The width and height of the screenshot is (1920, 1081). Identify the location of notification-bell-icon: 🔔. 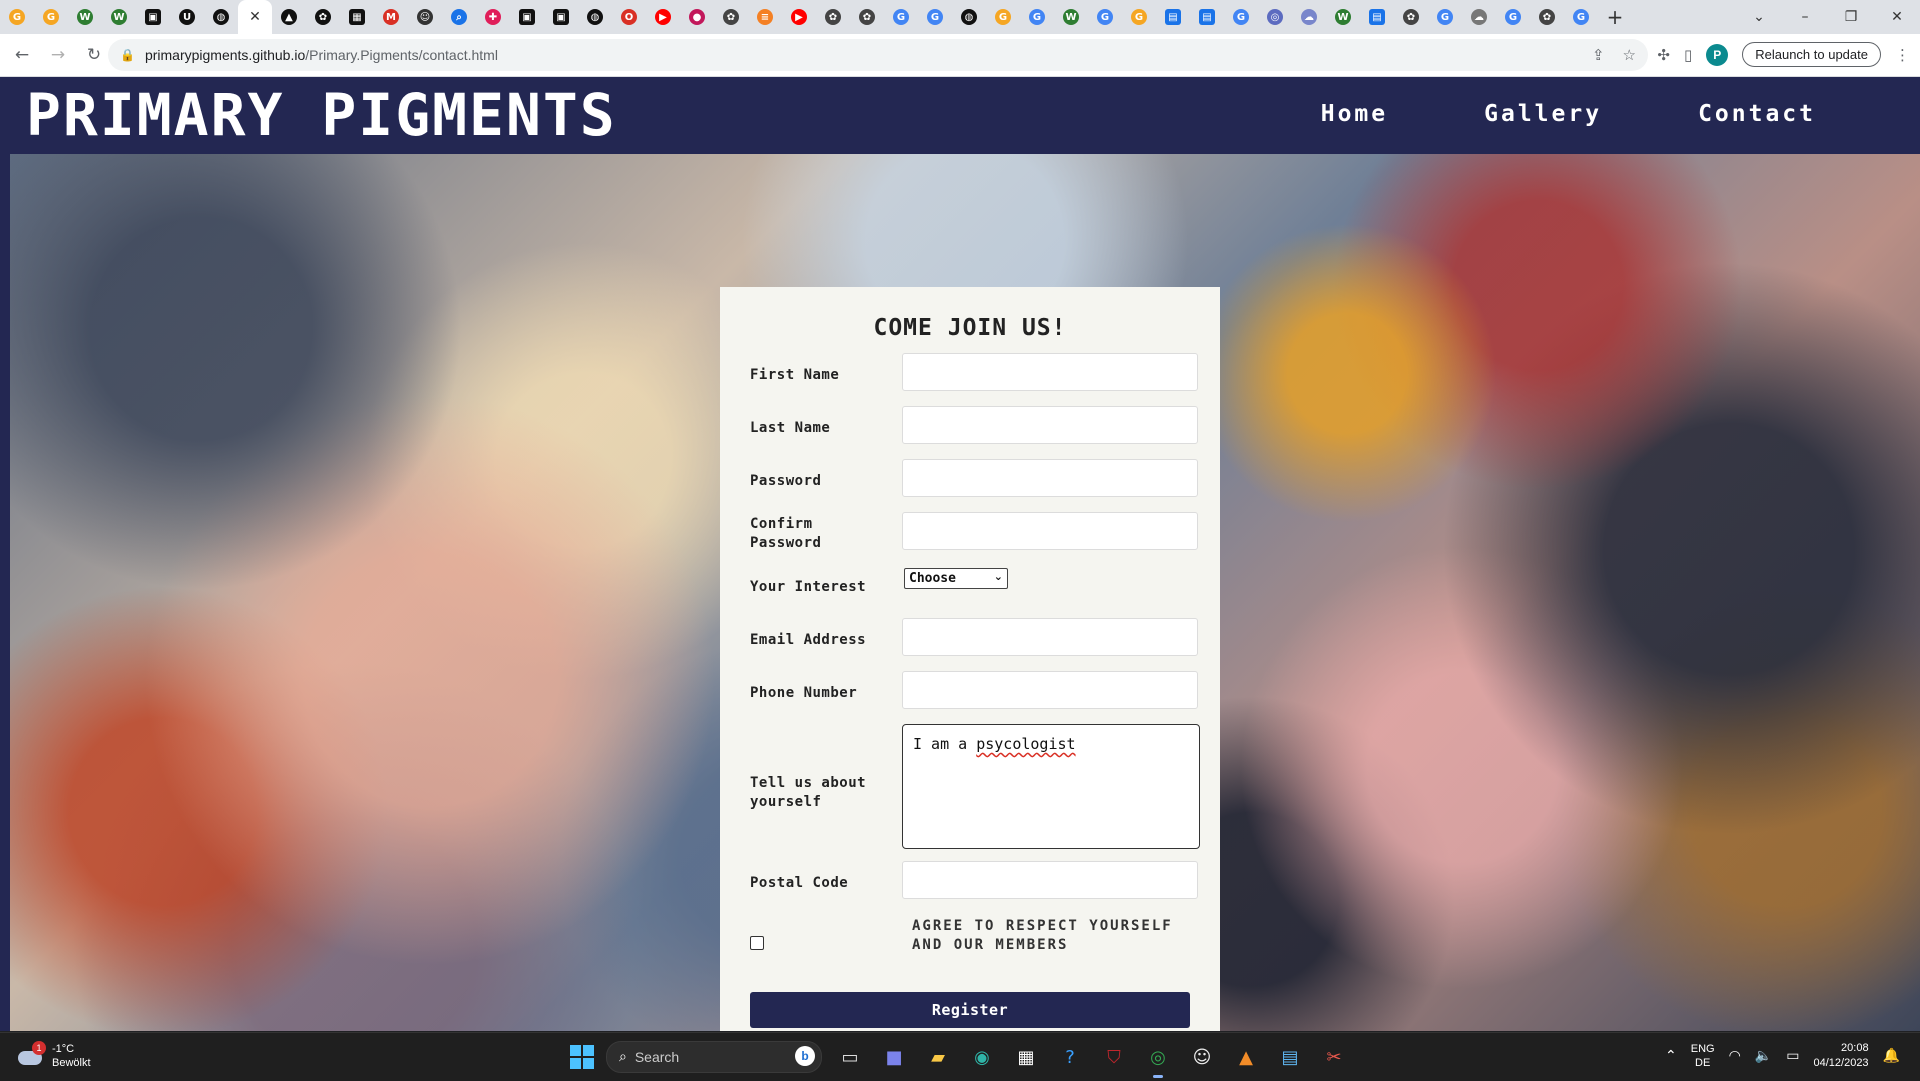
(1891, 1056).